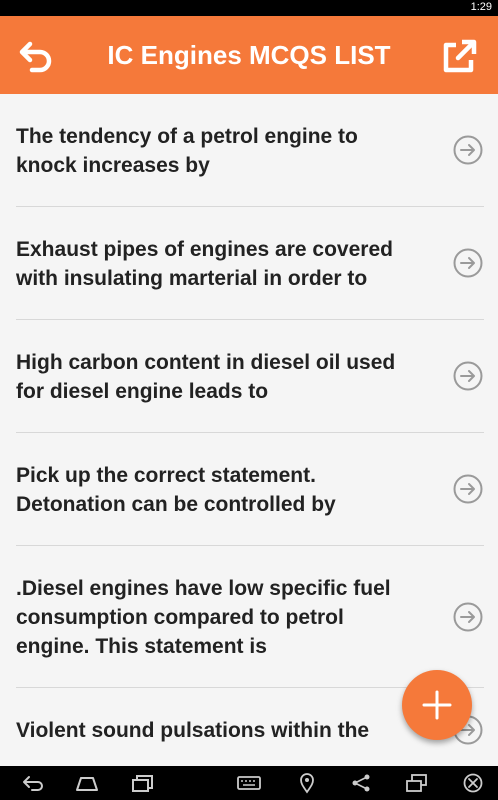  I want to click on system-nav-bar, so click(249, 783).